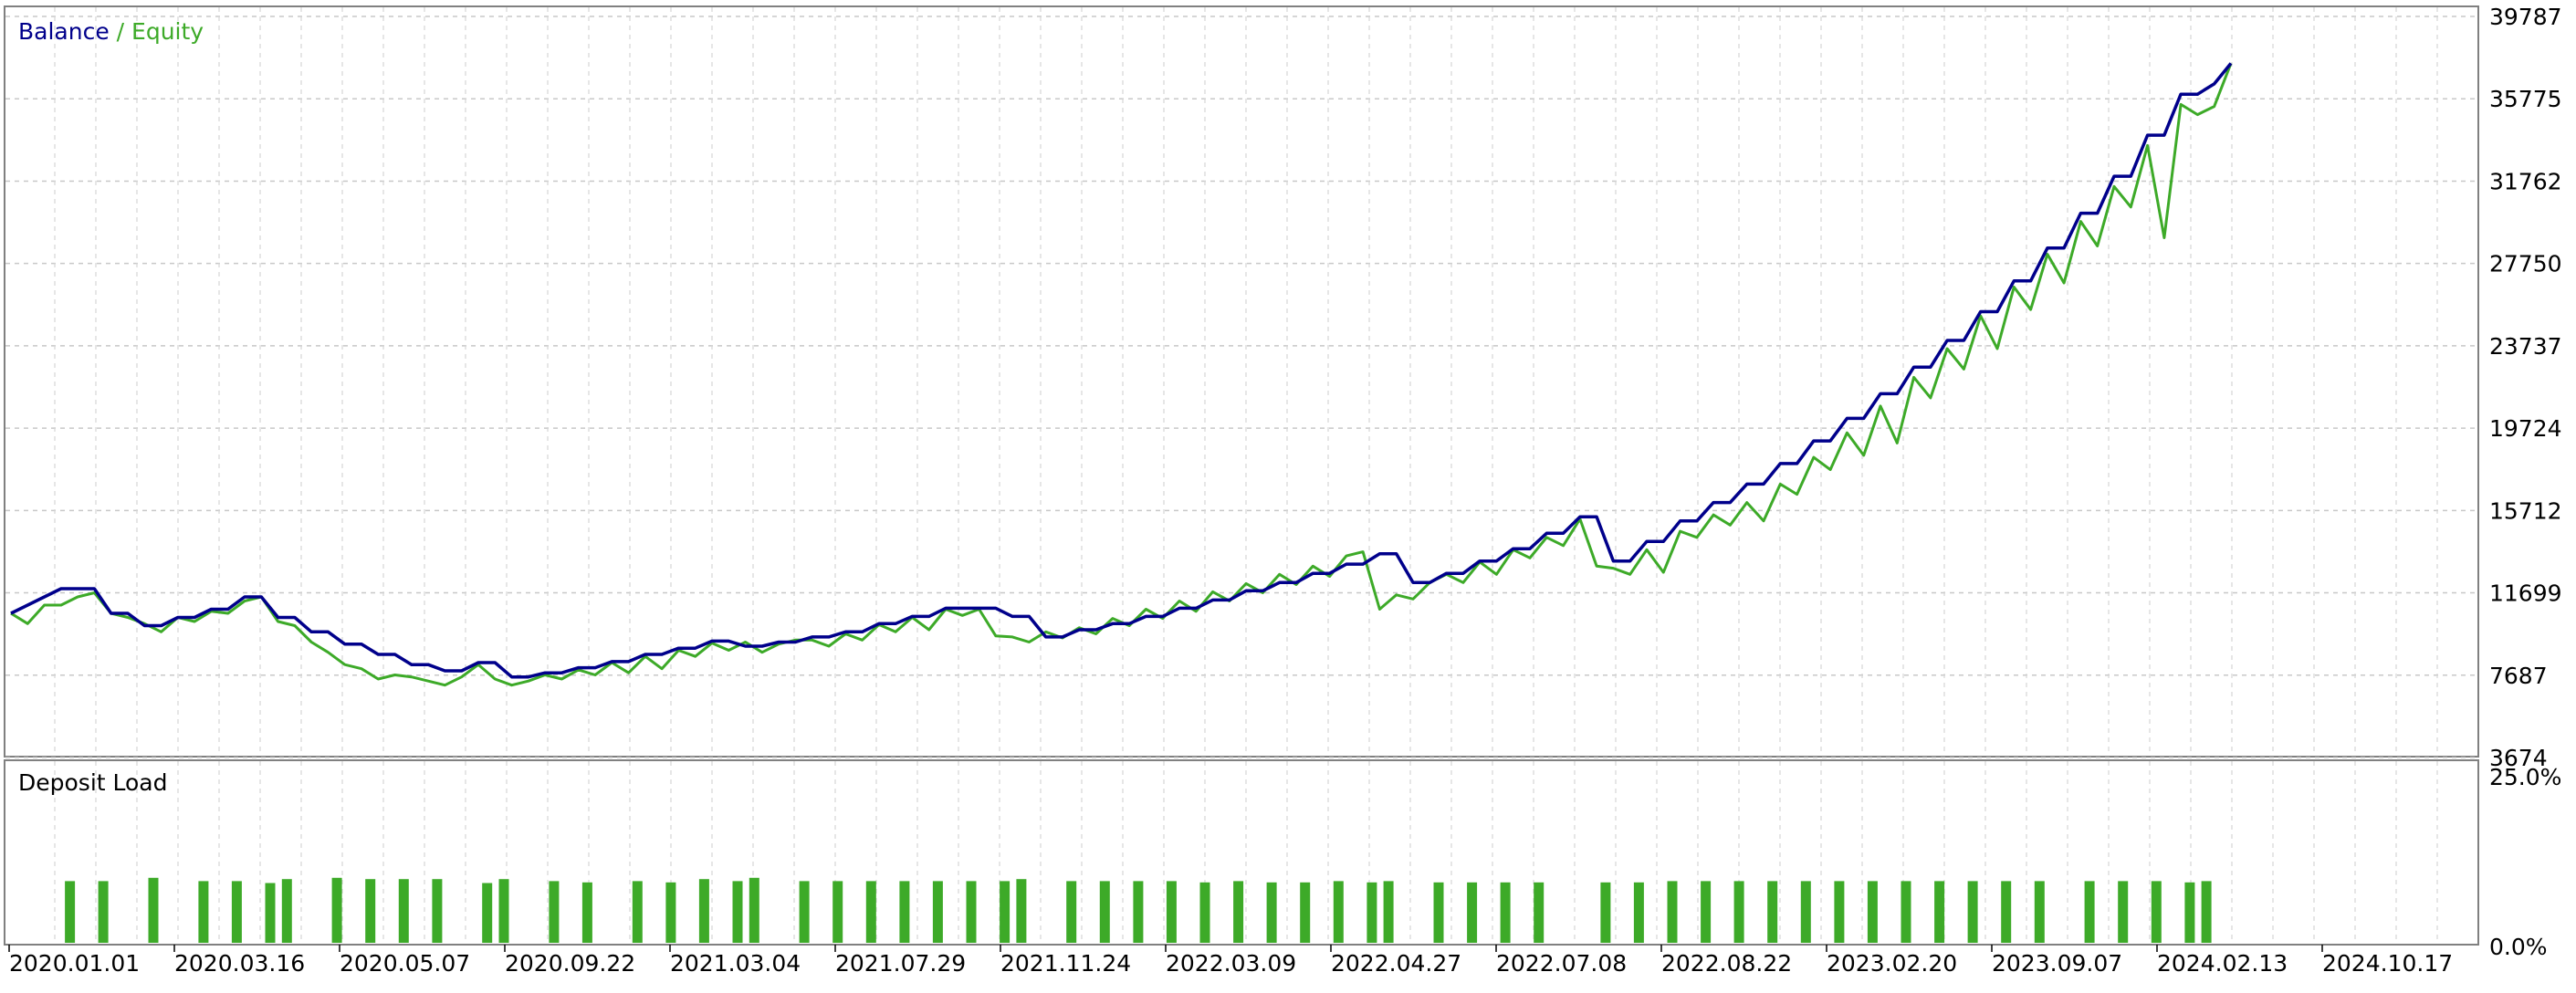  What do you see at coordinates (2387, 963) in the screenshot?
I see `x-tick-label: 2024.10.17` at bounding box center [2387, 963].